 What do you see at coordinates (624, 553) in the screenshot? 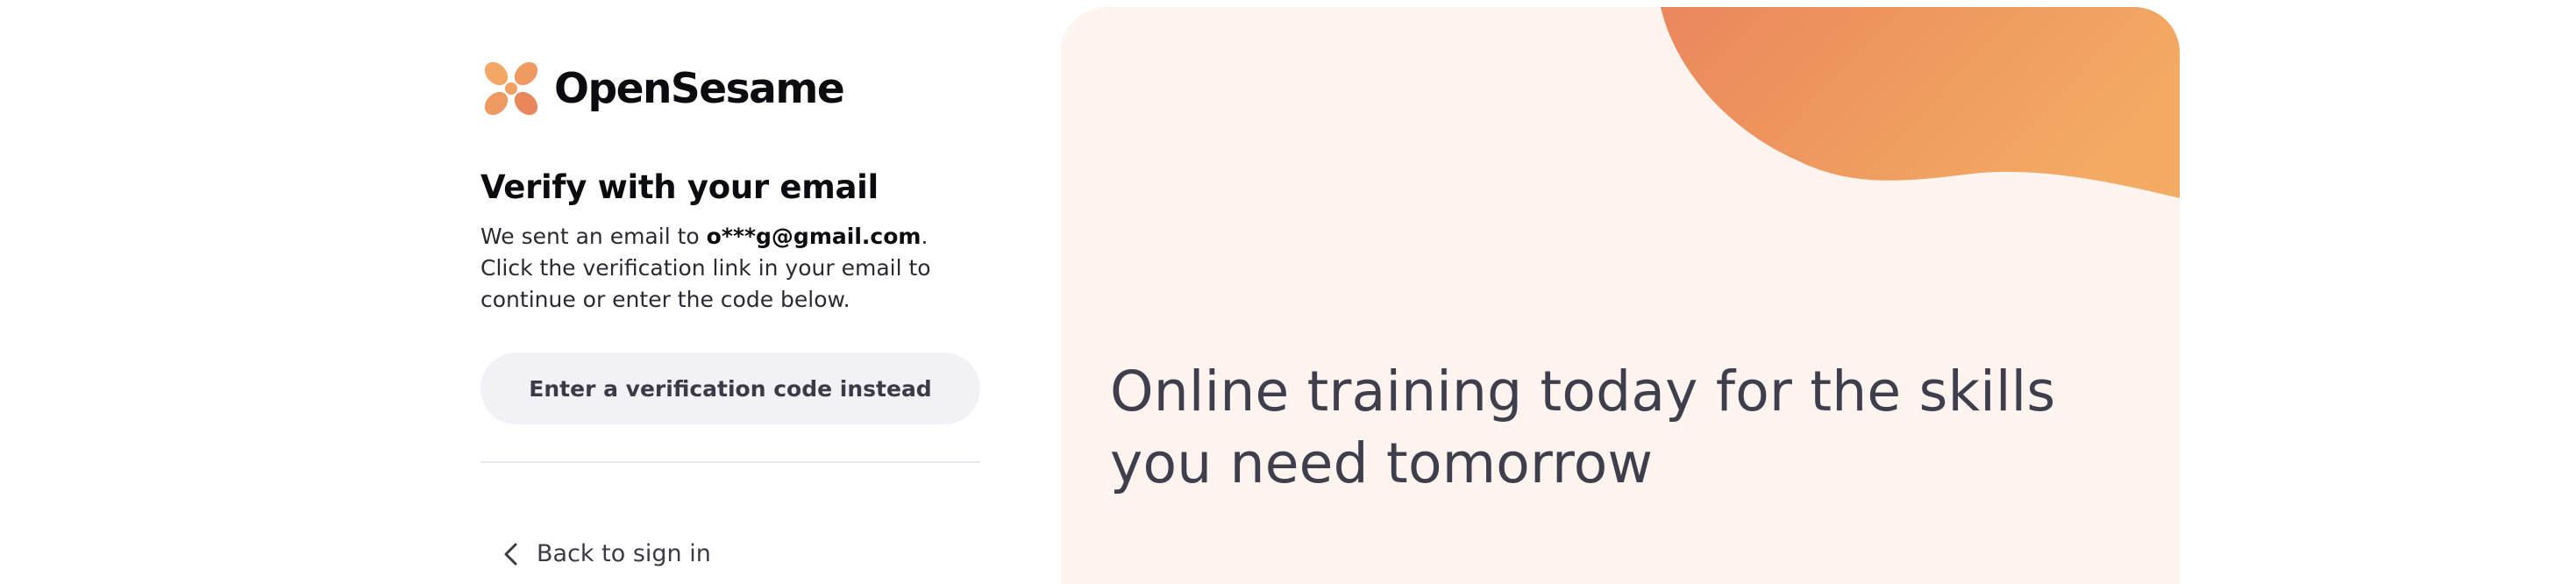
I see `back-to-sign-in-label: Back to sign in` at bounding box center [624, 553].